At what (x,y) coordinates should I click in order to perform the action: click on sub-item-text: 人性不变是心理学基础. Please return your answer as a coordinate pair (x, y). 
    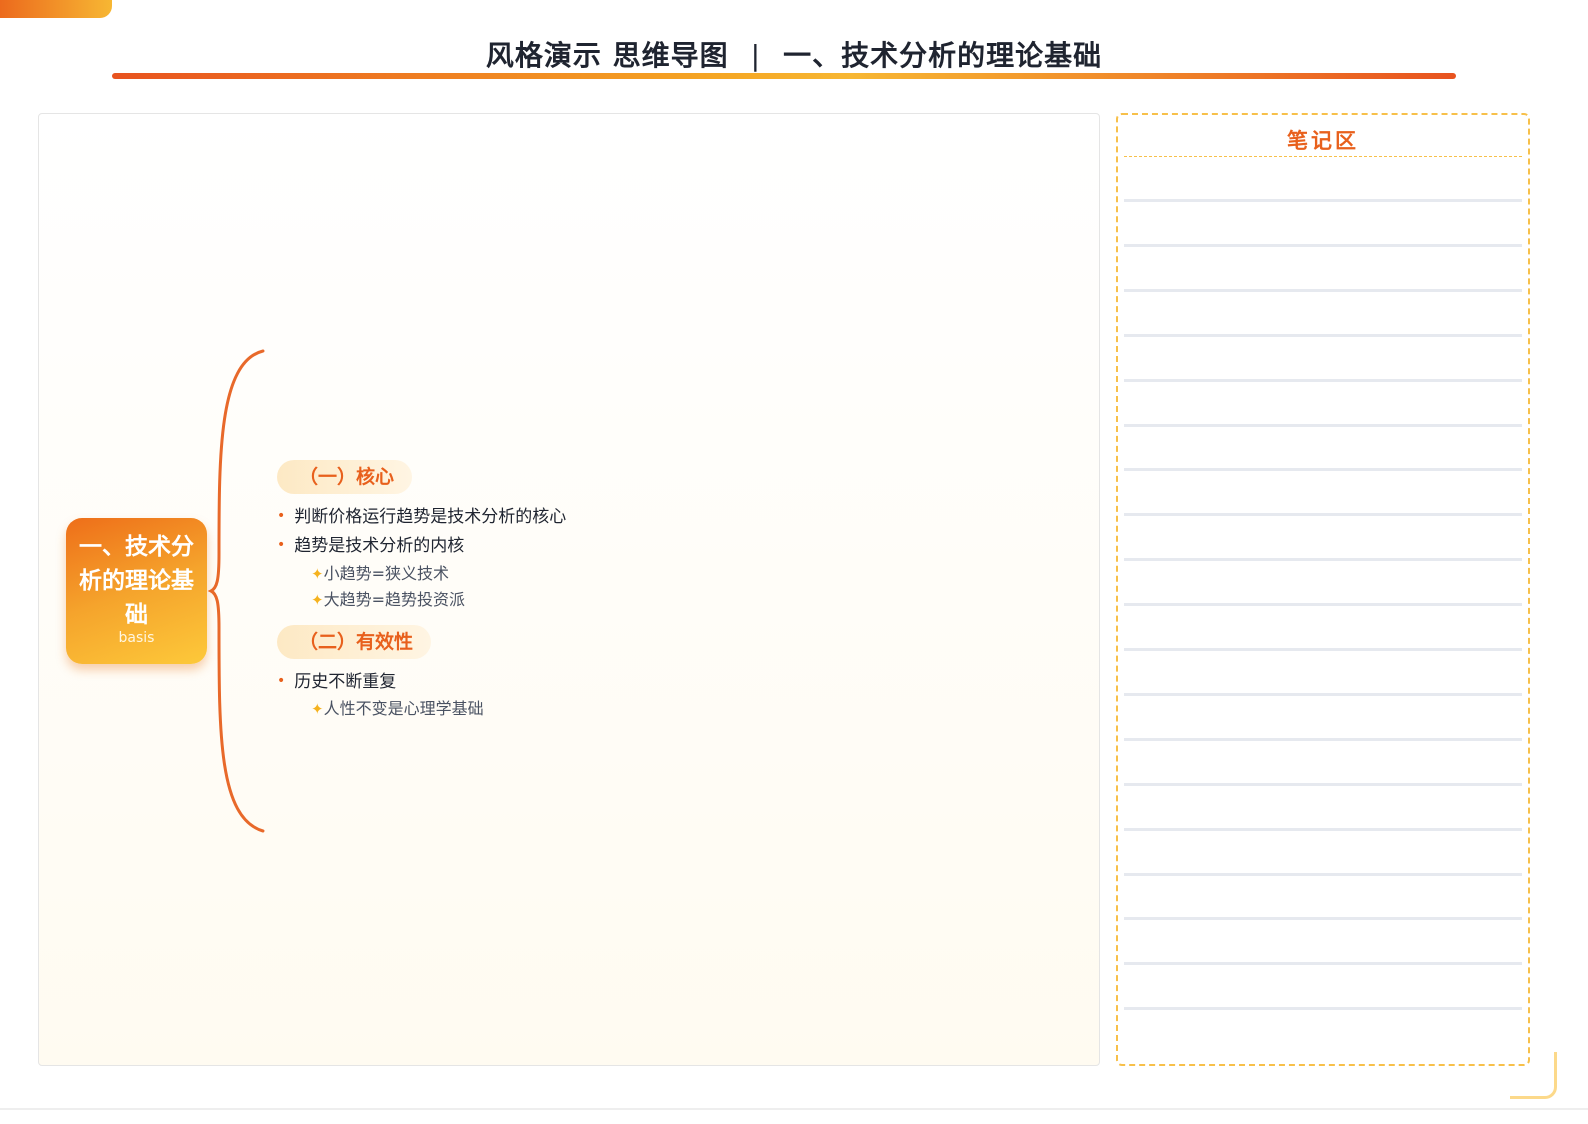
    Looking at the image, I should click on (403, 708).